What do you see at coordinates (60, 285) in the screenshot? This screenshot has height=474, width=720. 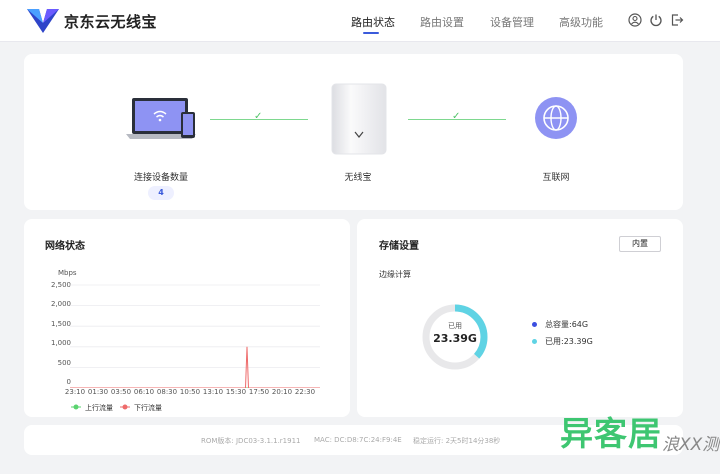 I see `y-tick-label: 2,500` at bounding box center [60, 285].